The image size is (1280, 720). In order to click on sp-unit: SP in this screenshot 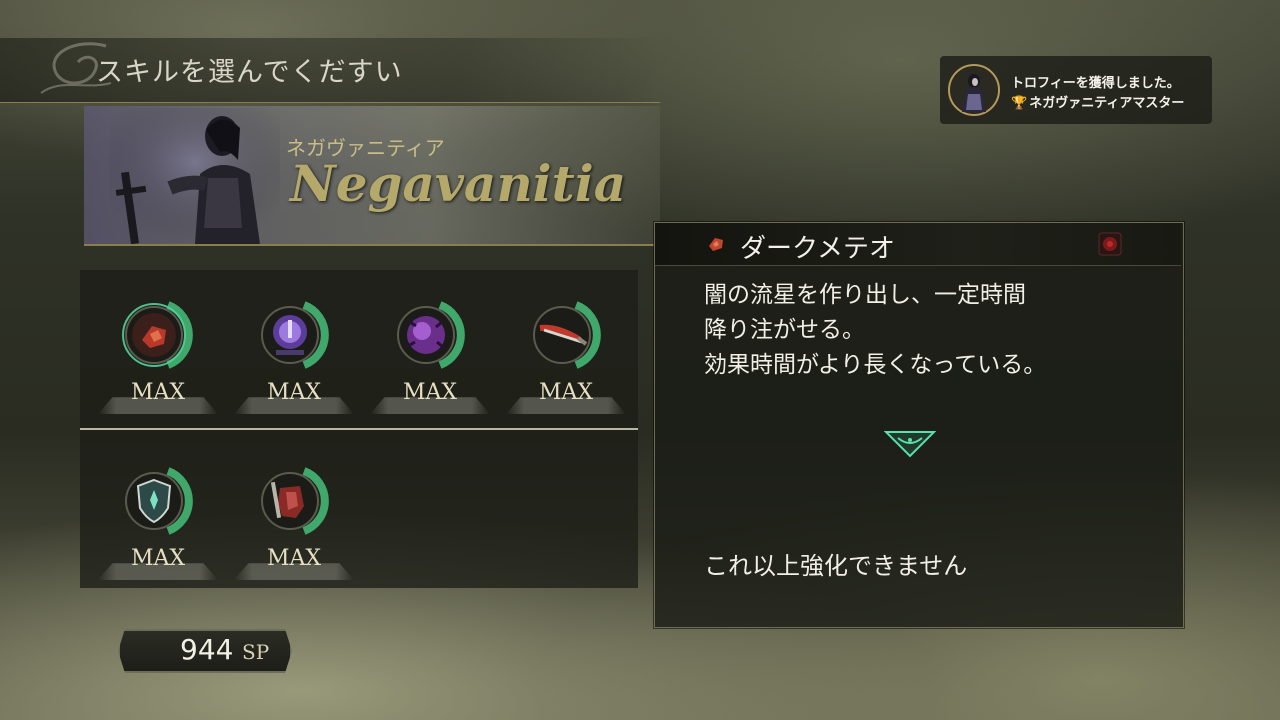, I will do `click(256, 652)`.